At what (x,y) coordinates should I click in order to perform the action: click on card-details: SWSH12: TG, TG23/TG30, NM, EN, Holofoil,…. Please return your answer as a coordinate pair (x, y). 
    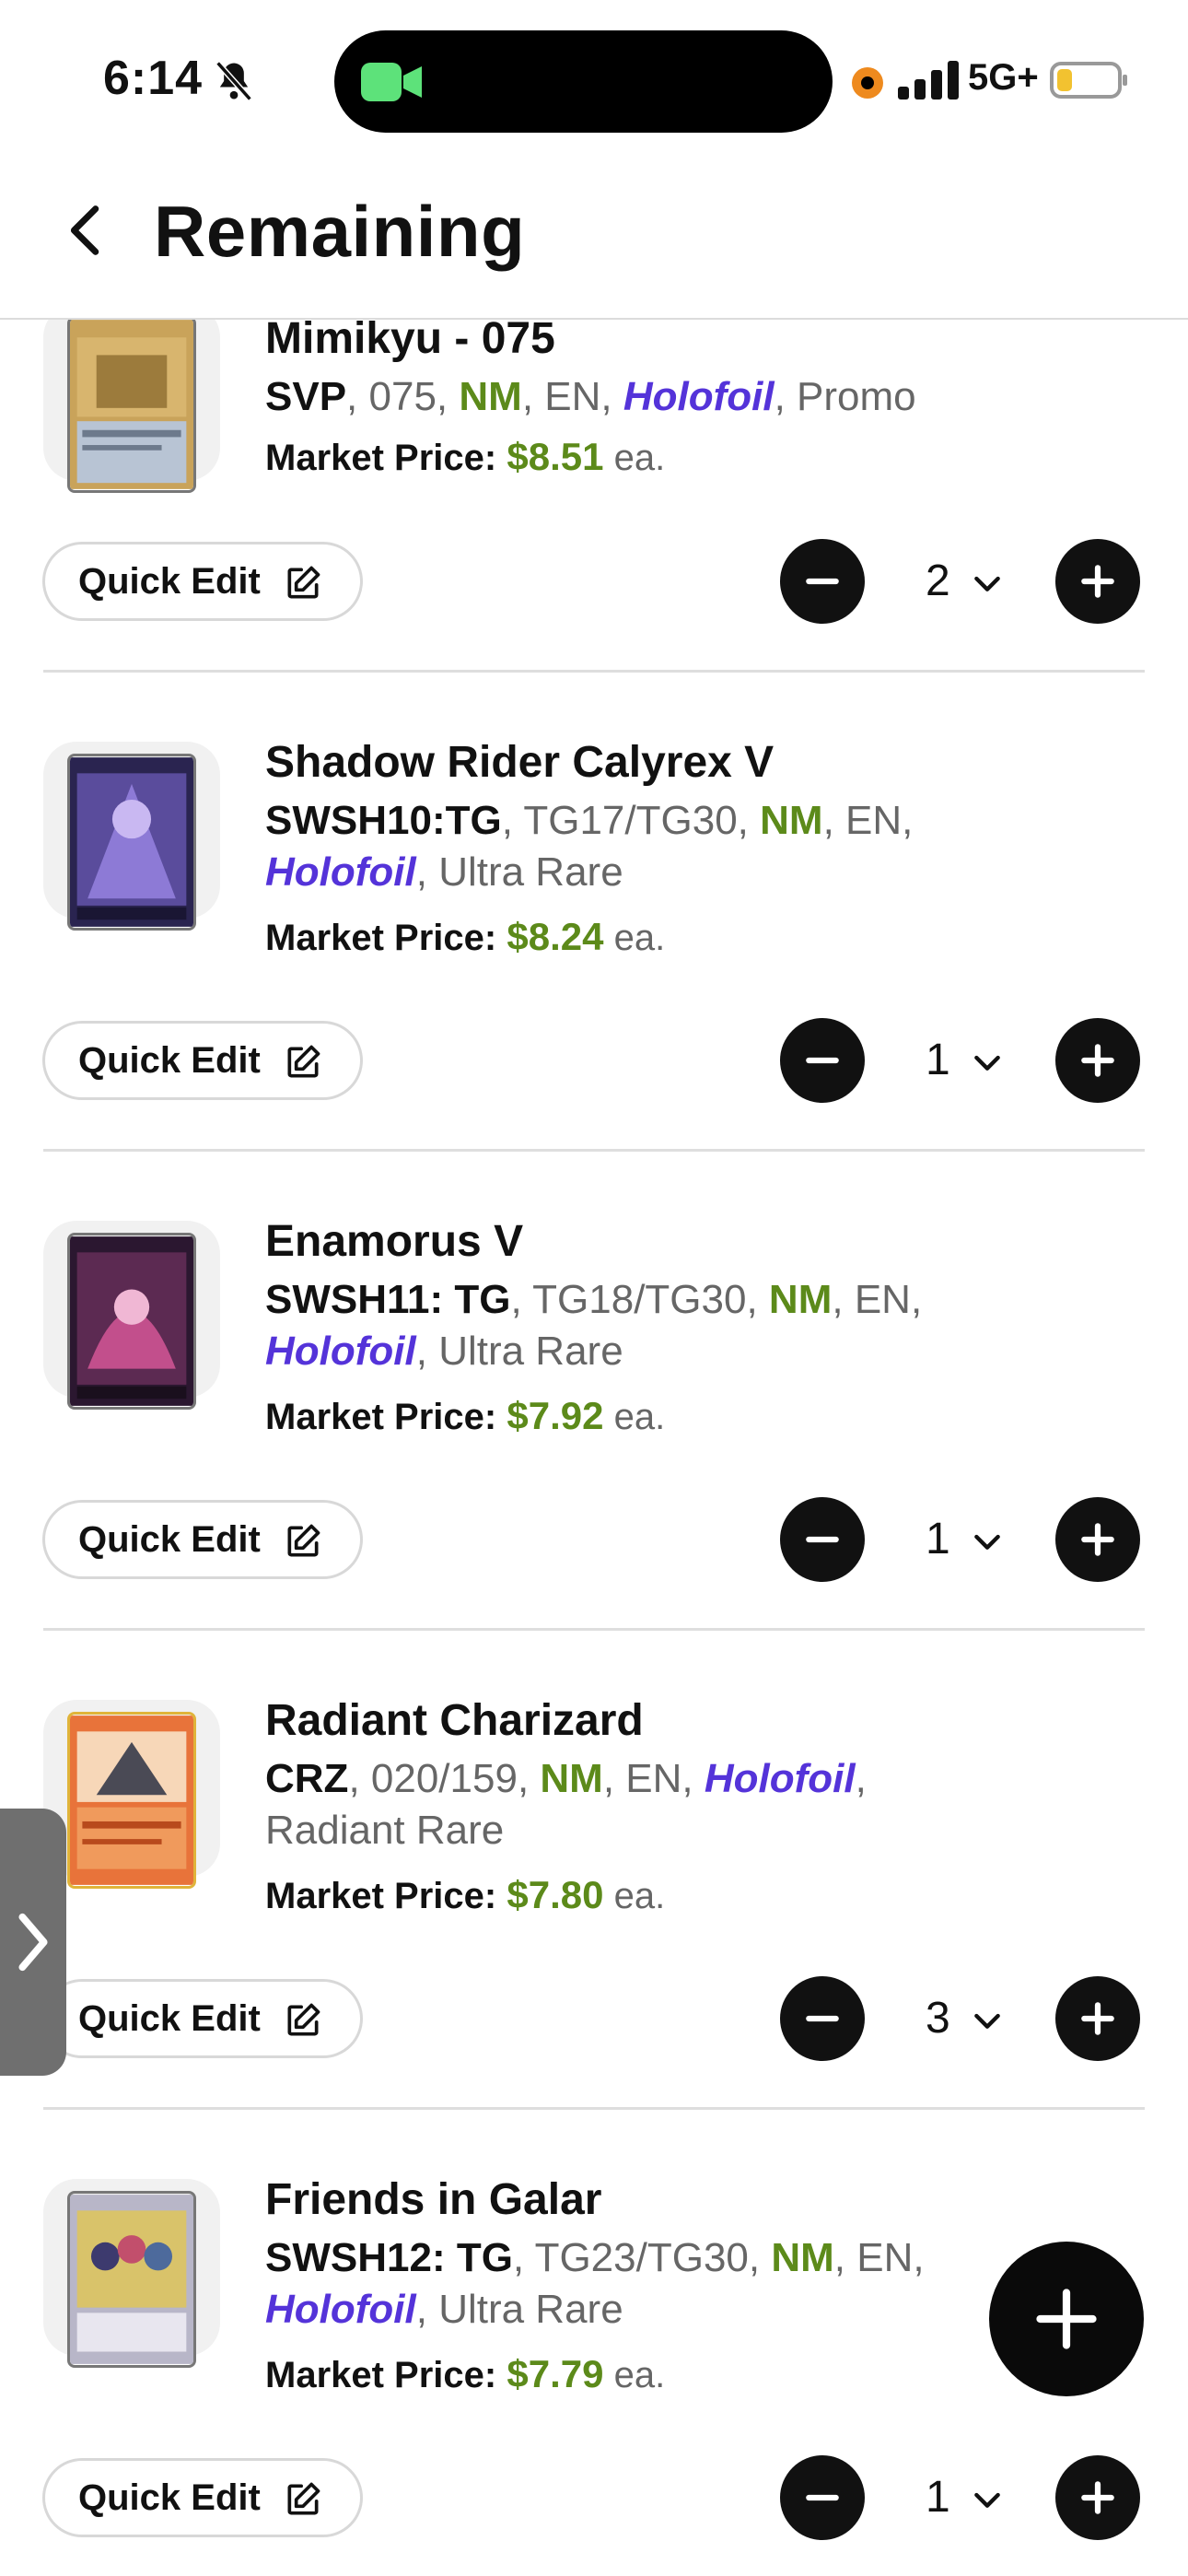
    Looking at the image, I should click on (595, 2283).